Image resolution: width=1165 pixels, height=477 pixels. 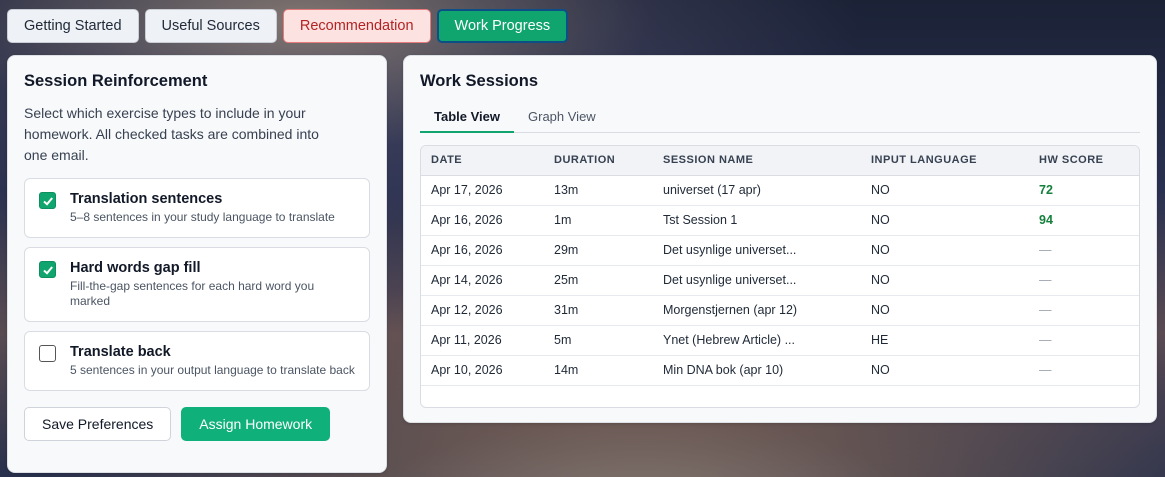 I want to click on cell-session-name: Min DNA bok (apr 10), so click(x=757, y=370).